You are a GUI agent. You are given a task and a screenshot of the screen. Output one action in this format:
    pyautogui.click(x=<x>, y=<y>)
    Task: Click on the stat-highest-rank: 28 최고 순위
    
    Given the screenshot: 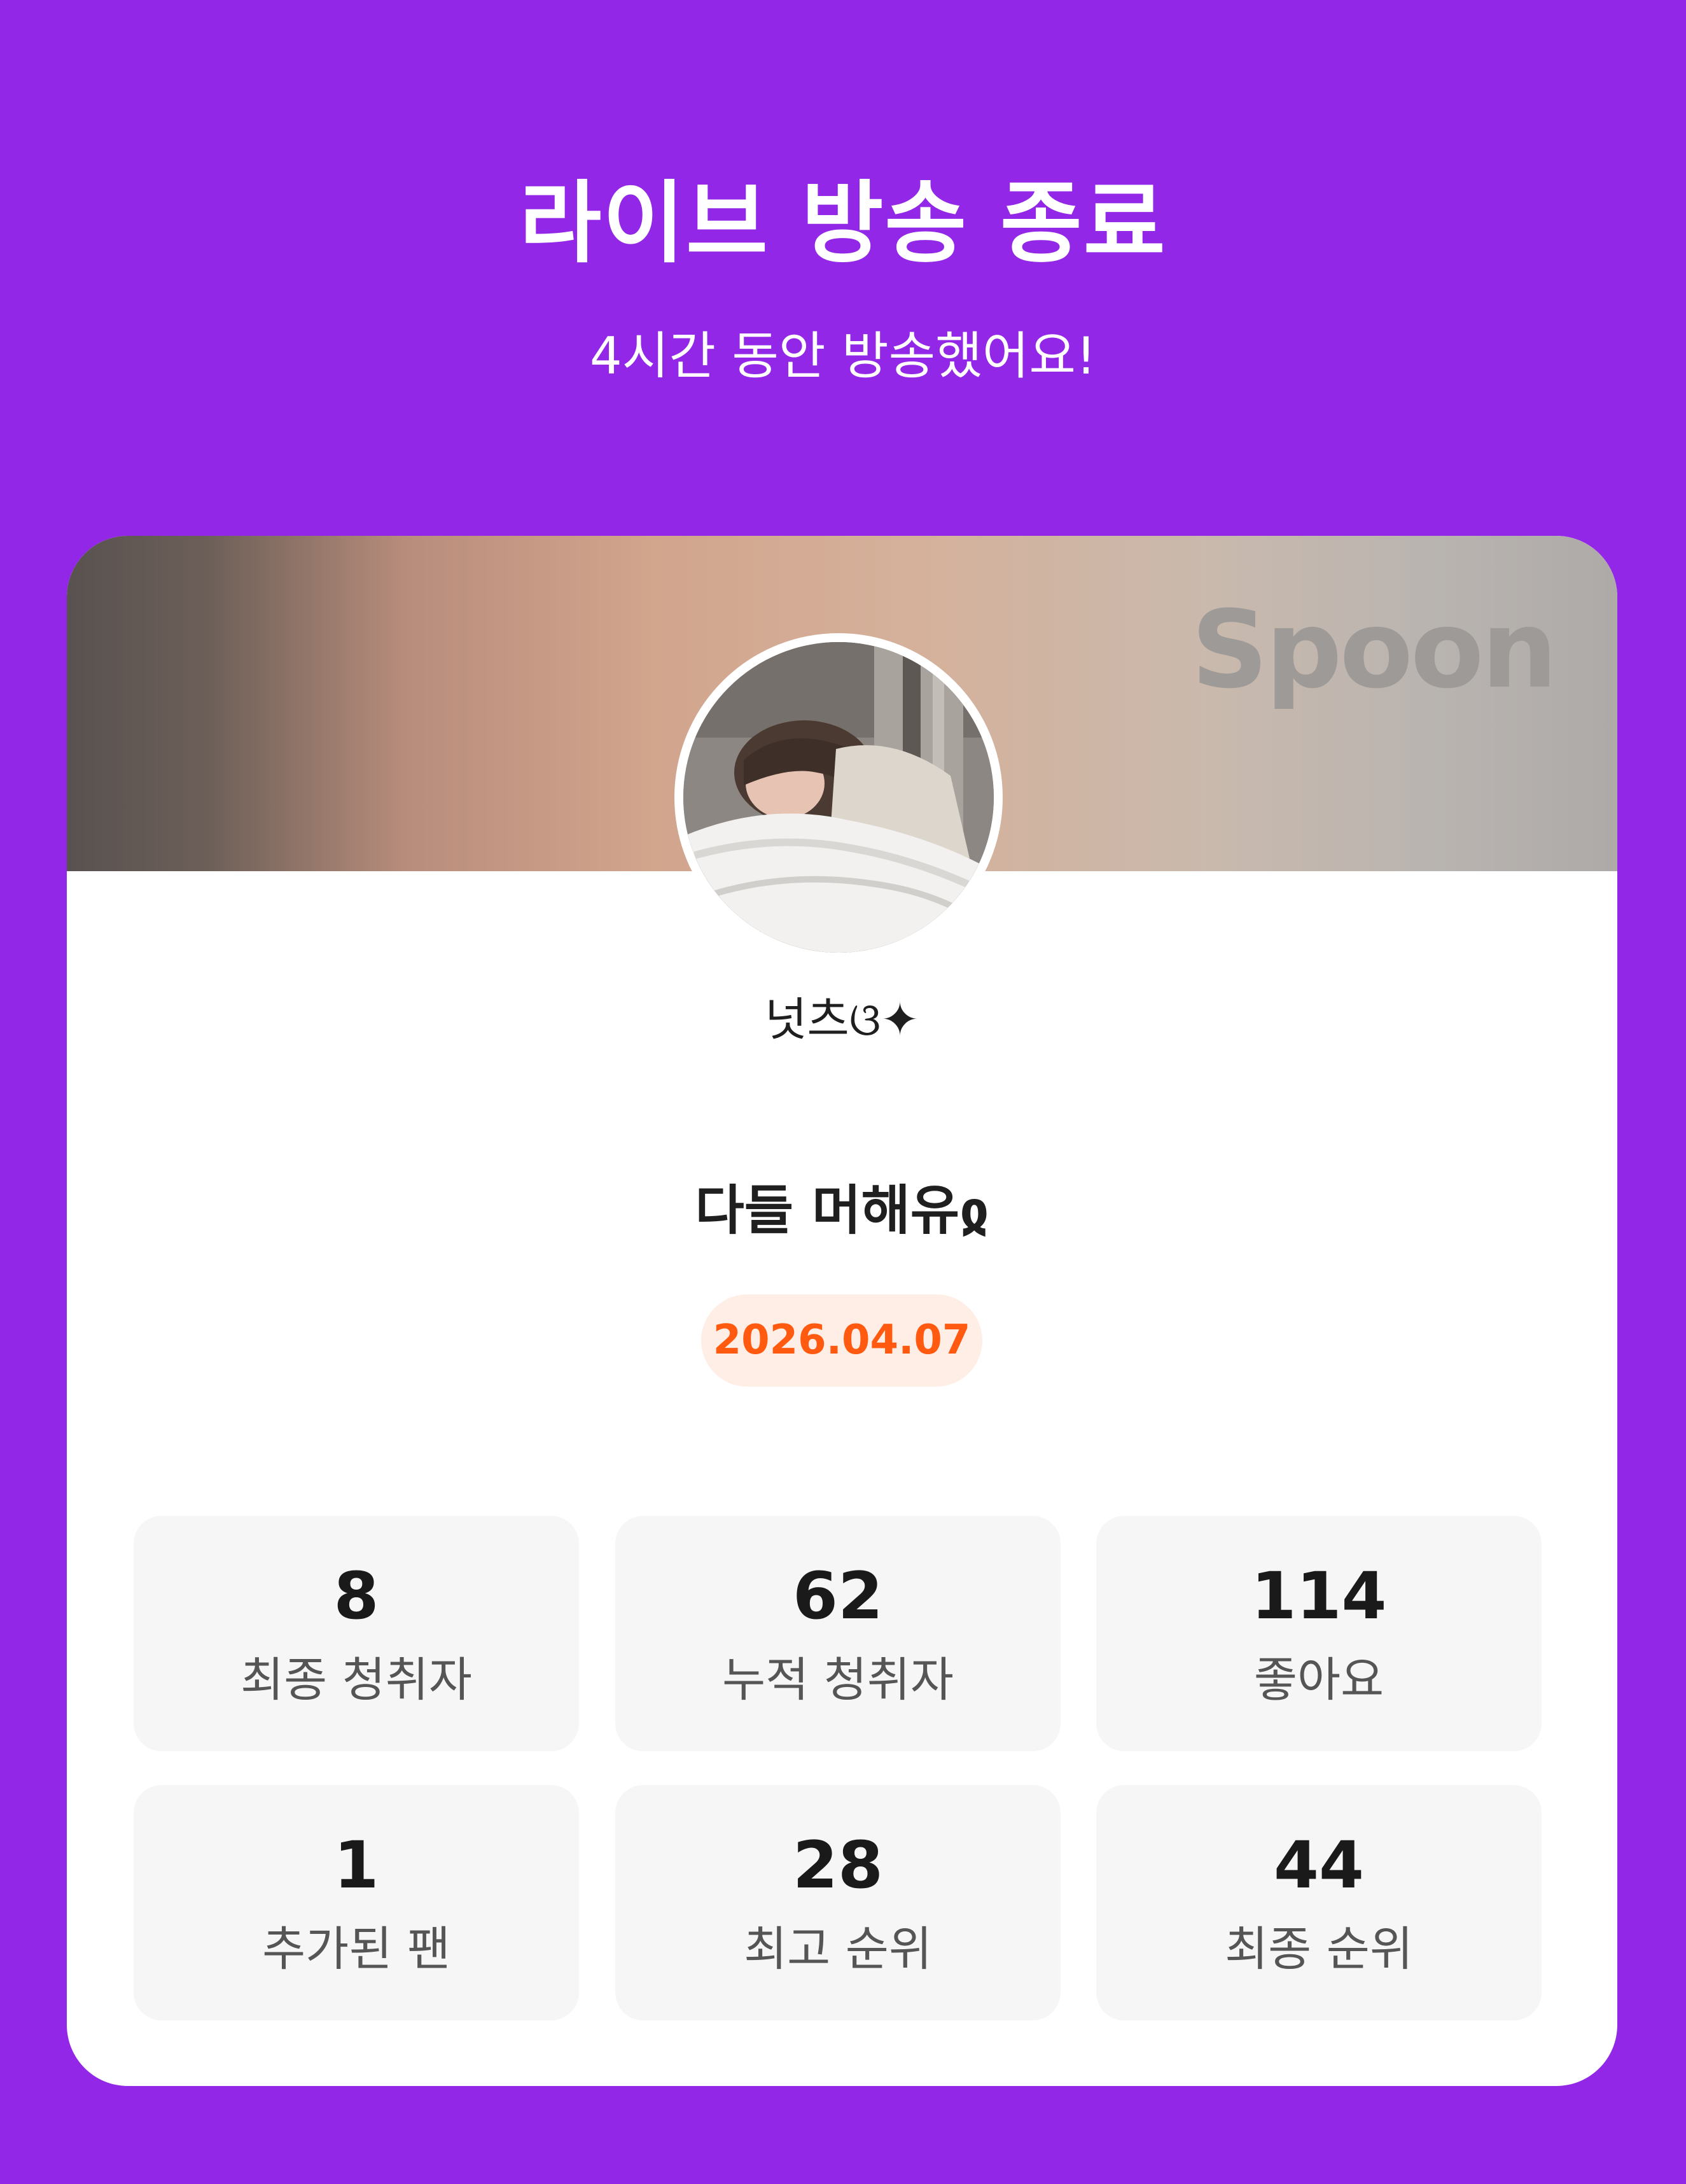 What is the action you would take?
    pyautogui.click(x=838, y=1902)
    